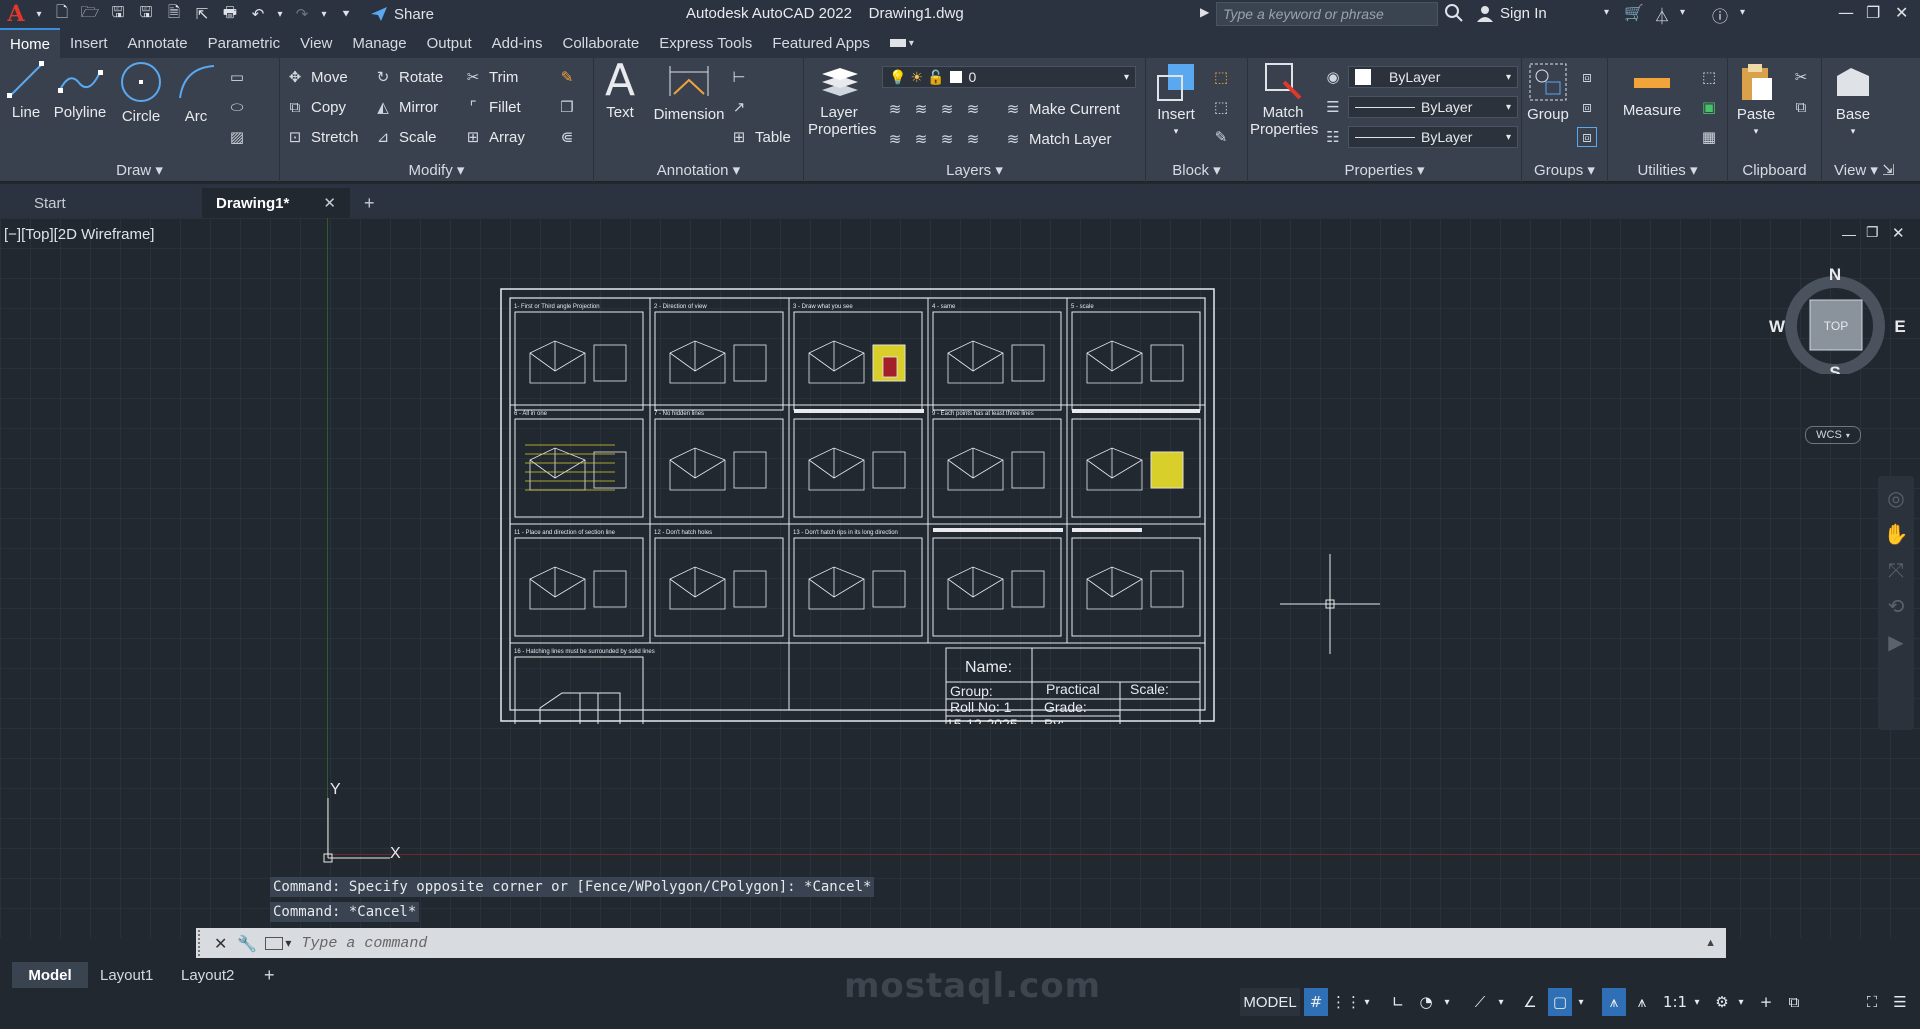 Image resolution: width=1920 pixels, height=1029 pixels. Describe the element at coordinates (1794, 1002) in the screenshot. I see `units-icon: ⧉` at that location.